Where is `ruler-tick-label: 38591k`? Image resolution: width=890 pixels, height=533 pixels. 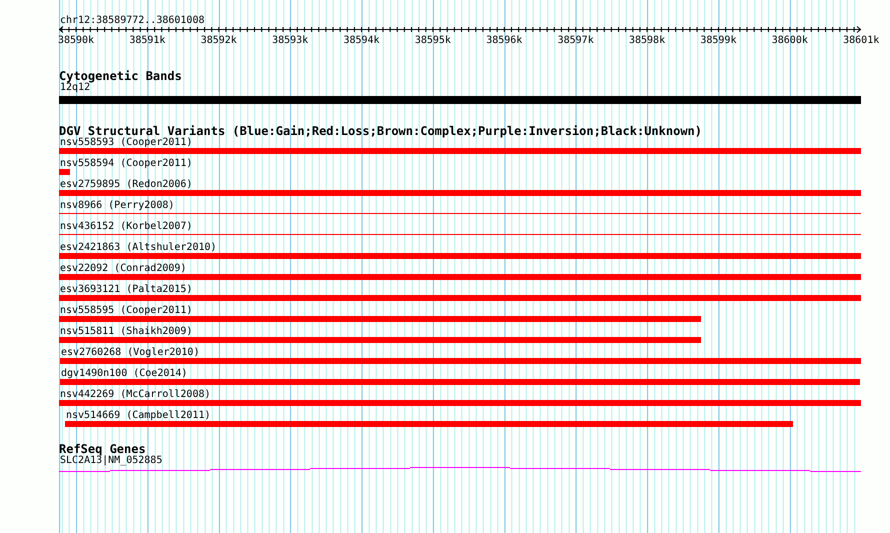
ruler-tick-label: 38591k is located at coordinates (147, 40).